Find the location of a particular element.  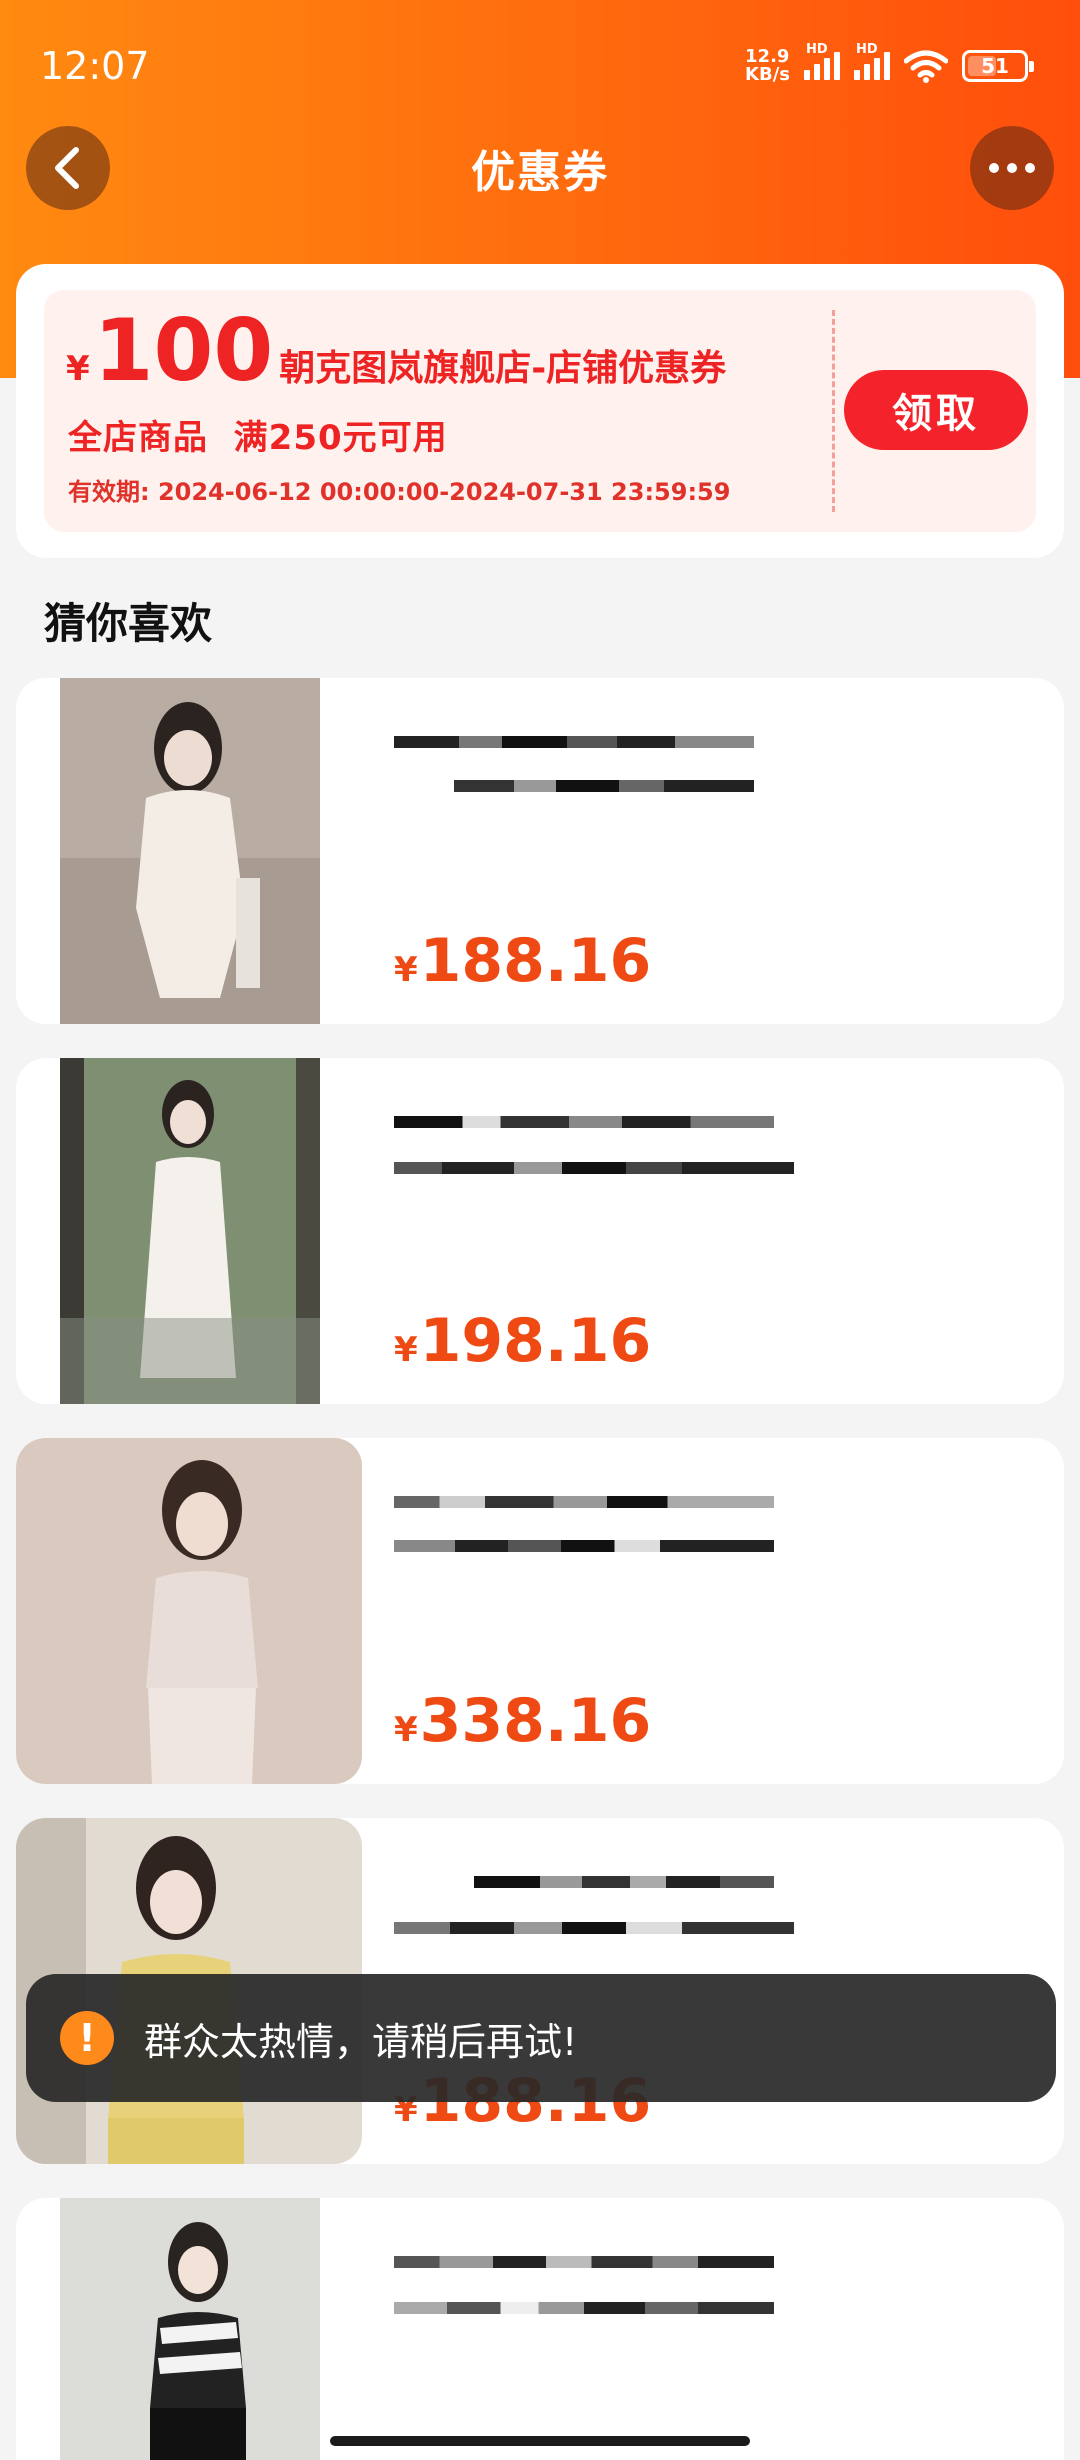

status-bar: 12:07 12.9 KB/s HD HD 51 is located at coordinates (540, 65).